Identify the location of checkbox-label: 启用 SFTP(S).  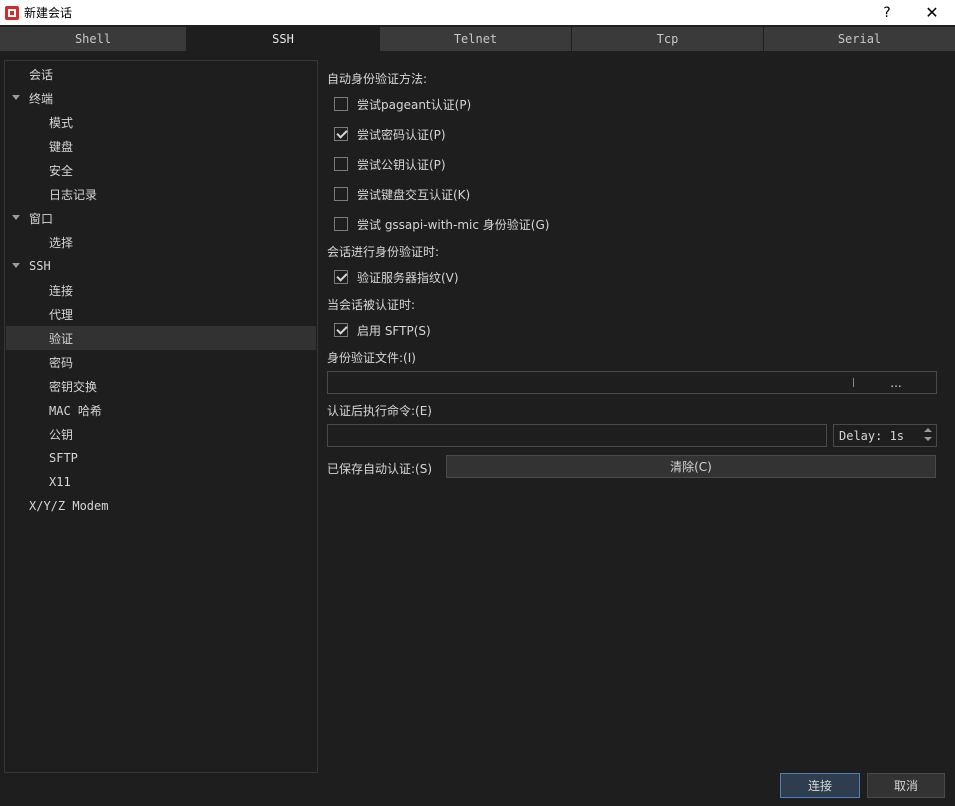
(394, 330).